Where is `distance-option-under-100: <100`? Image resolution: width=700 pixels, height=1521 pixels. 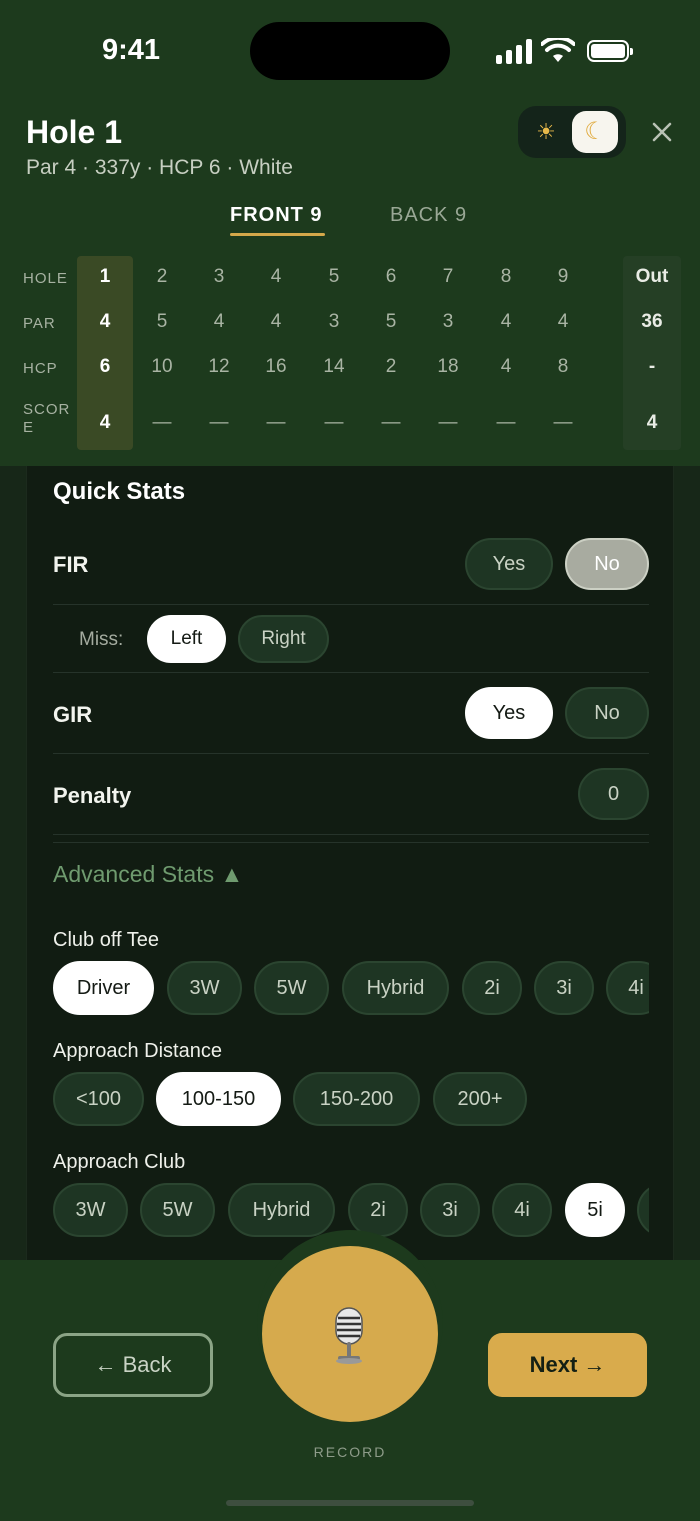
distance-option-under-100: <100 is located at coordinates (98, 1099).